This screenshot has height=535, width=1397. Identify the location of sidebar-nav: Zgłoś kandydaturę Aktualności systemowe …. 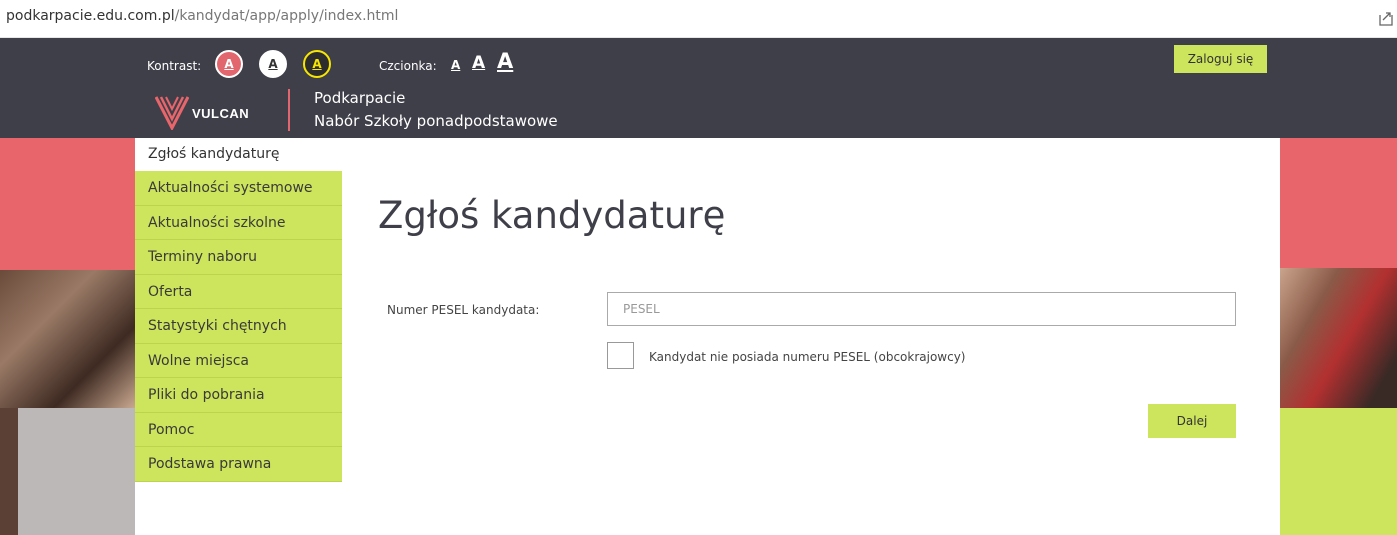
(238, 310).